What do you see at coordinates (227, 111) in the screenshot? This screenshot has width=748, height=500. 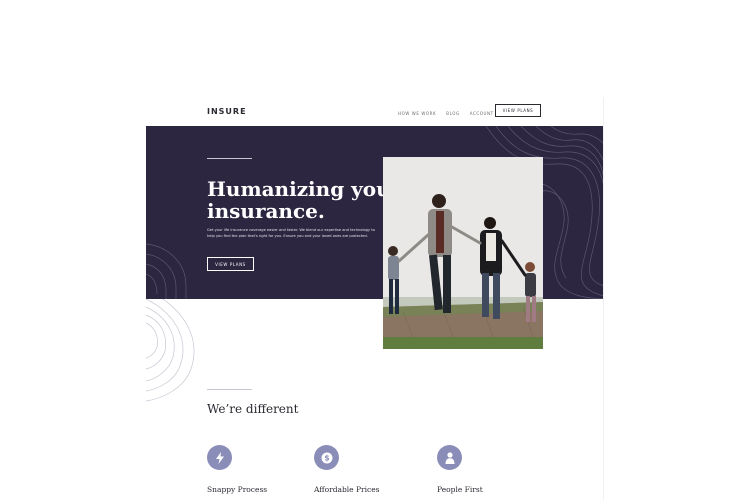 I see `logo: INSURE` at bounding box center [227, 111].